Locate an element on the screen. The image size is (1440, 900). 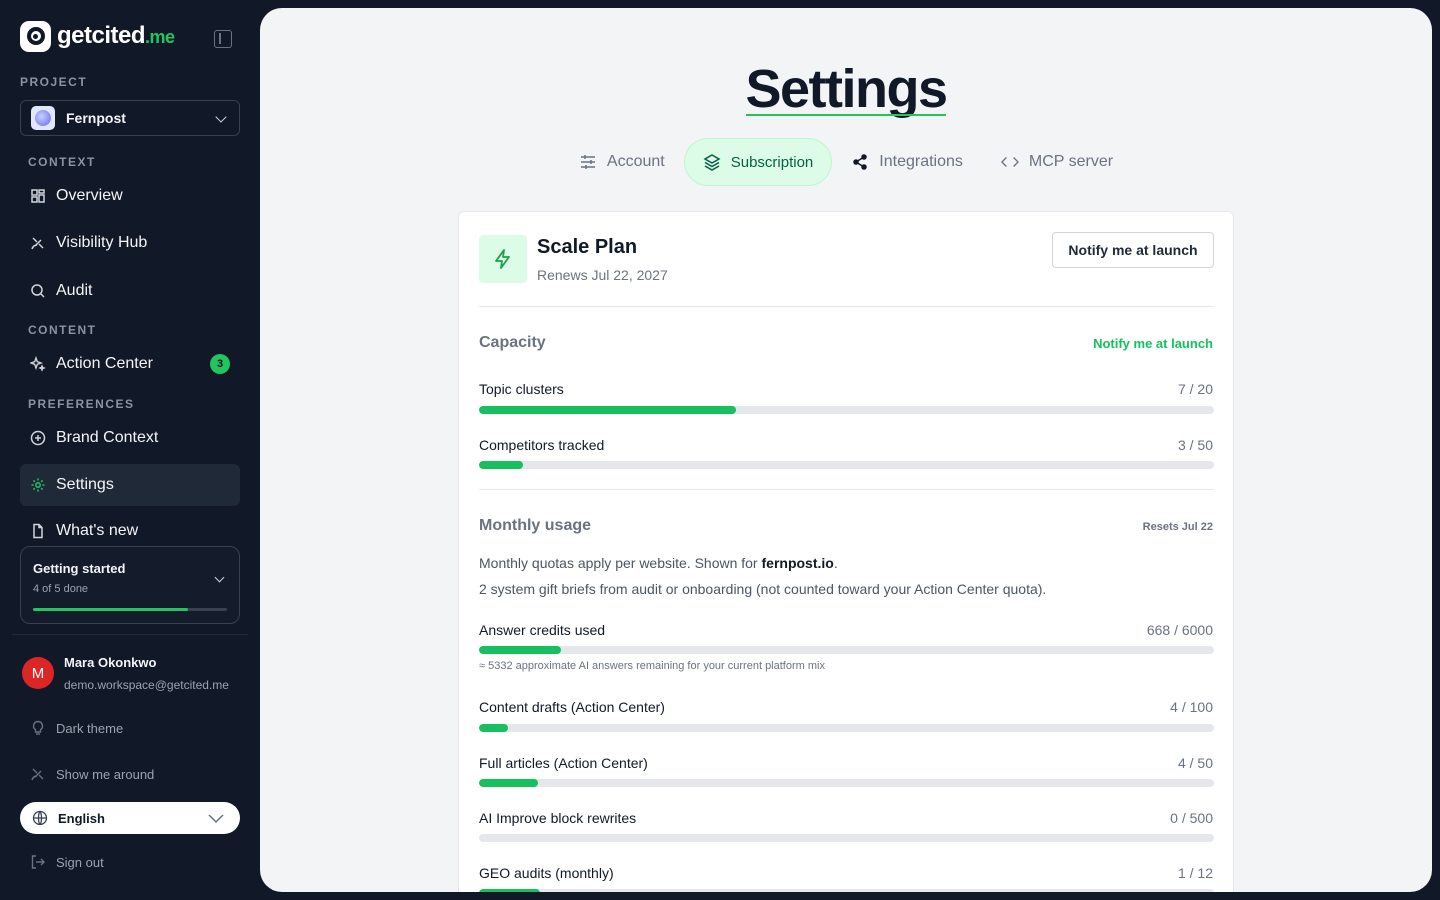
meter-label: Content drafts (Action Center) is located at coordinates (572, 707).